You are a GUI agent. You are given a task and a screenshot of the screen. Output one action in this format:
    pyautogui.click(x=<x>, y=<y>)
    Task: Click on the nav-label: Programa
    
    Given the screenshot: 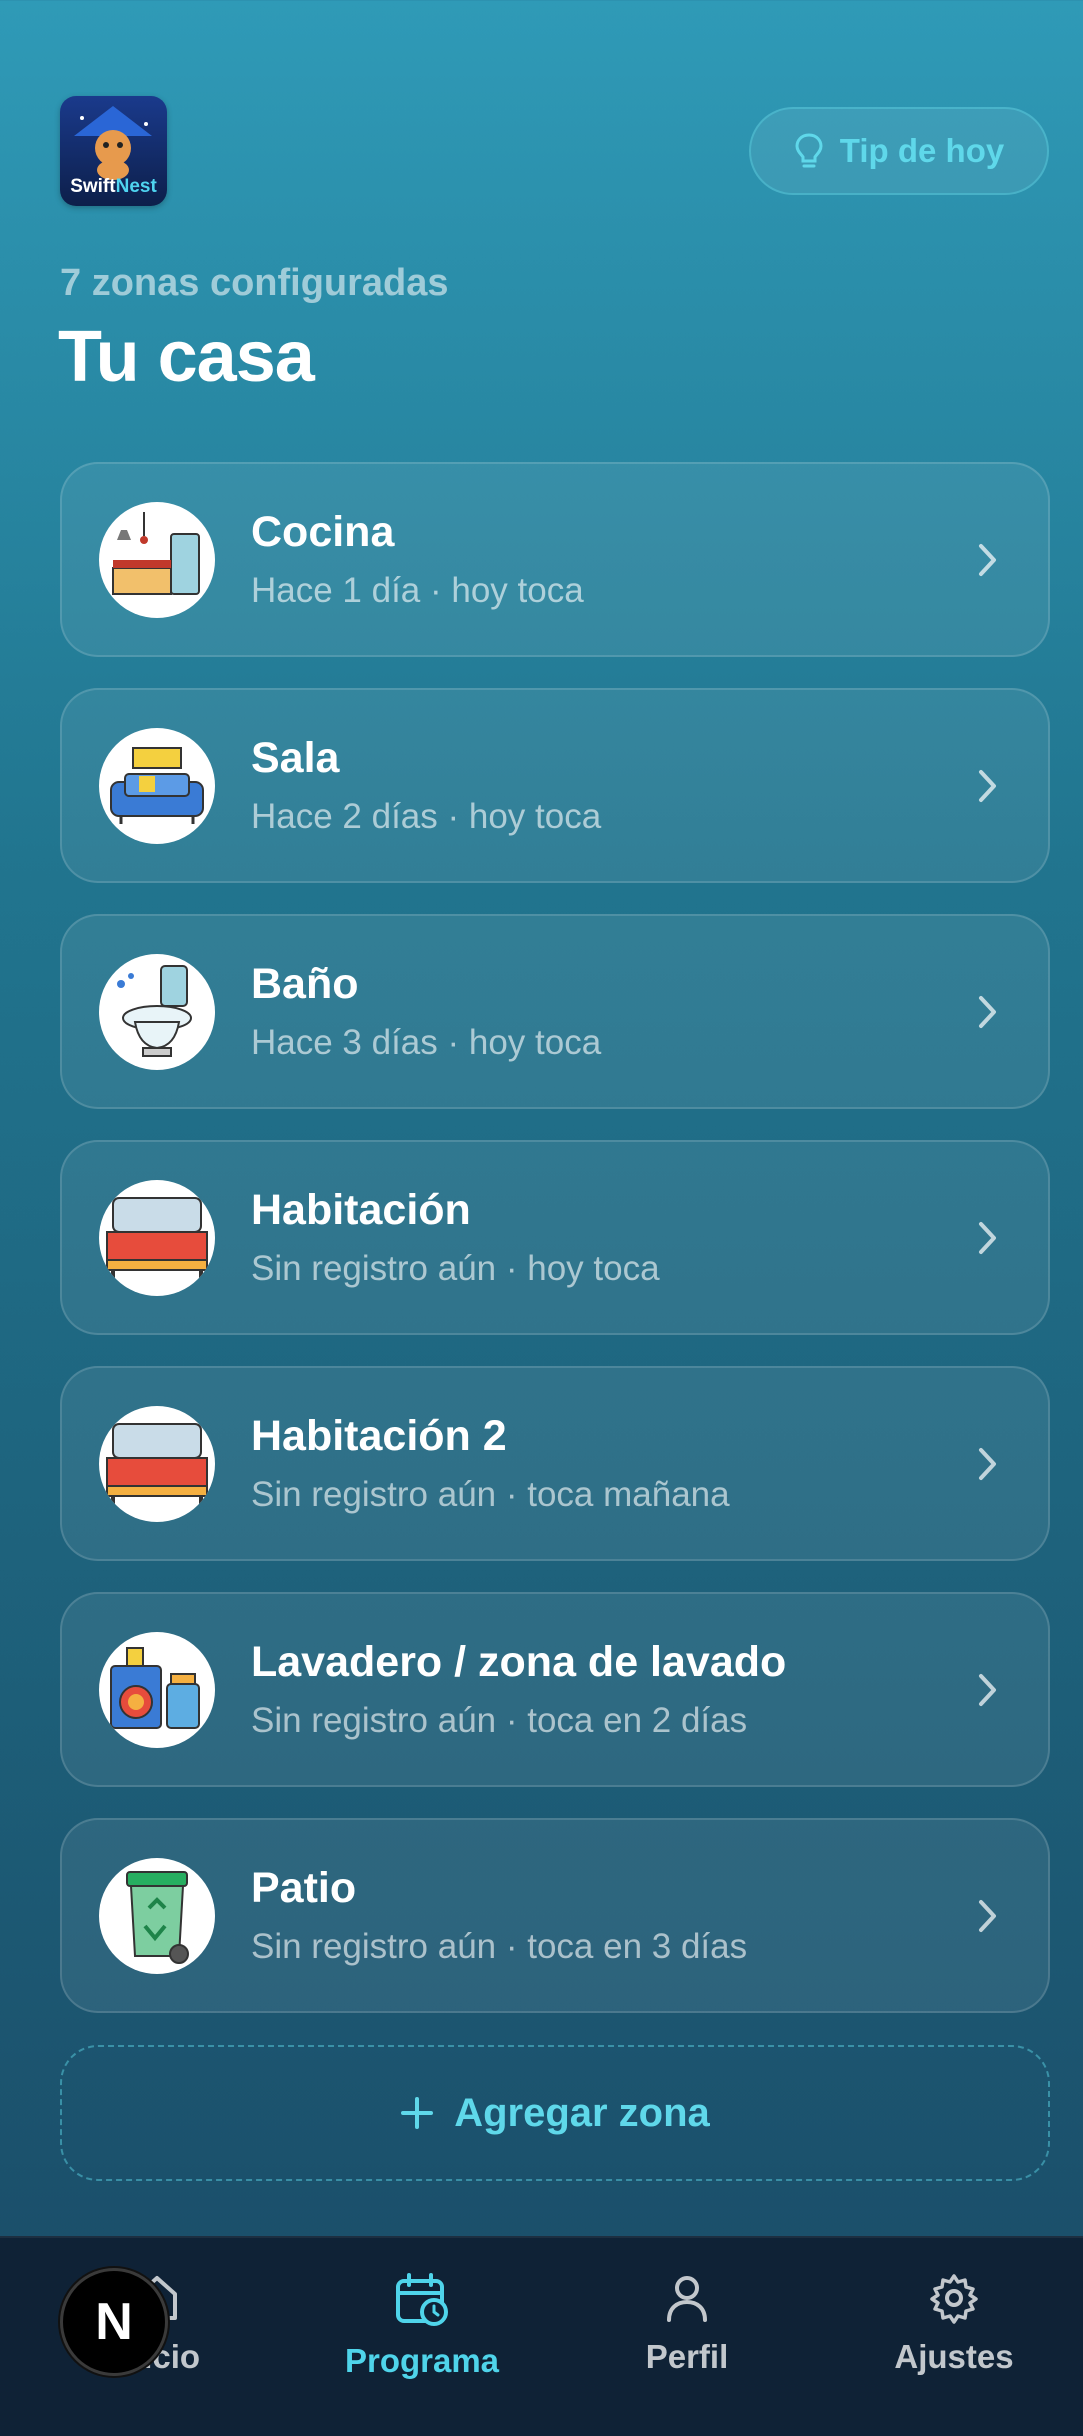 What is the action you would take?
    pyautogui.click(x=422, y=2360)
    